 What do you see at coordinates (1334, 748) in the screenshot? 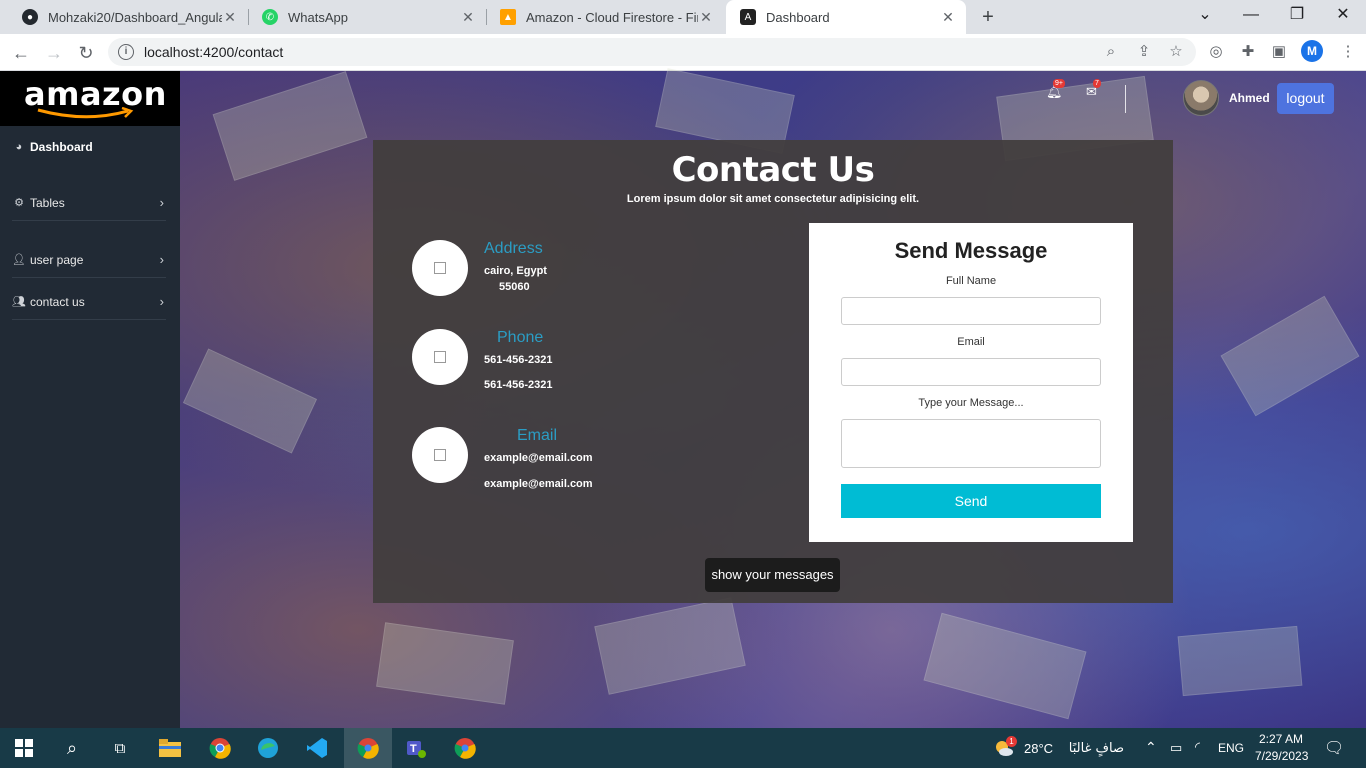
I see `notification-center-icon: 🗨︎` at bounding box center [1334, 748].